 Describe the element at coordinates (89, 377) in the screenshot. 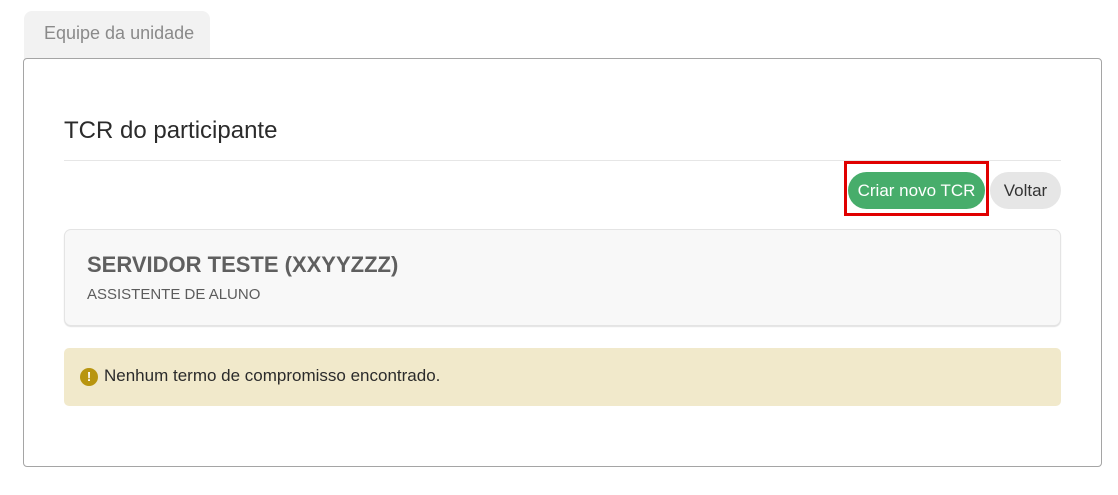

I see `exclamation-circle-icon: !` at that location.